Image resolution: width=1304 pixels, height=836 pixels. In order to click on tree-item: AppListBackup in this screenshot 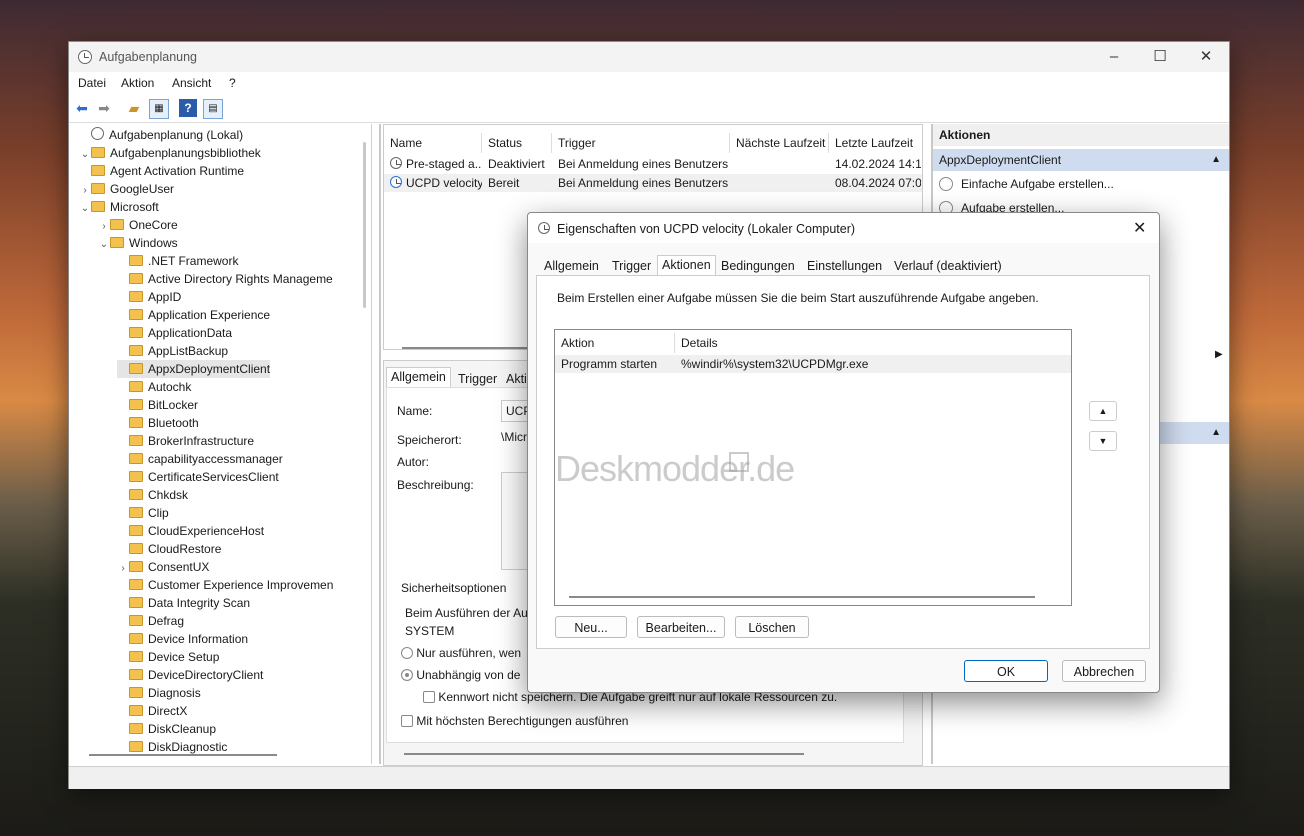, I will do `click(172, 351)`.